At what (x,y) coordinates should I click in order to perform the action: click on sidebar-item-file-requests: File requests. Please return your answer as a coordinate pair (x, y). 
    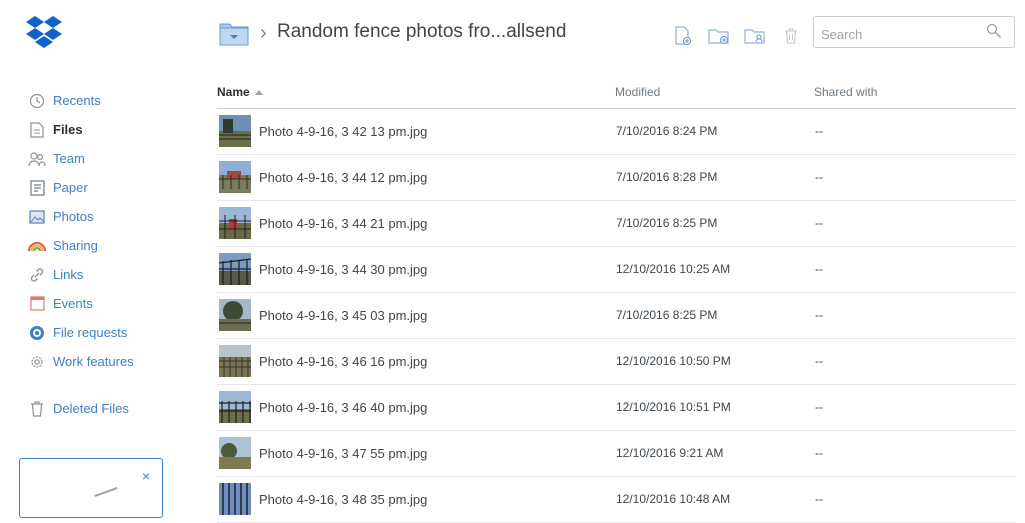
    Looking at the image, I should click on (81, 332).